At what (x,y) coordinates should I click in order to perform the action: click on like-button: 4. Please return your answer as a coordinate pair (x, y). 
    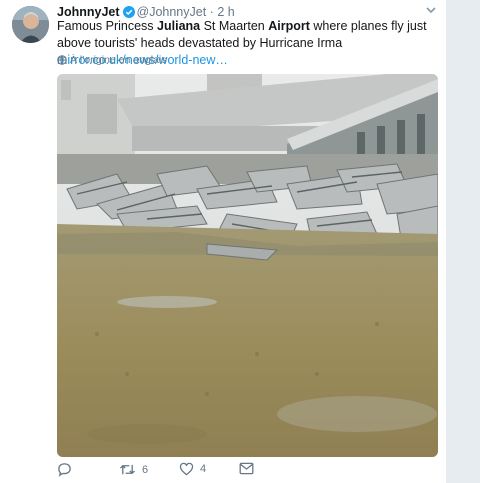
    Looking at the image, I should click on (192, 469).